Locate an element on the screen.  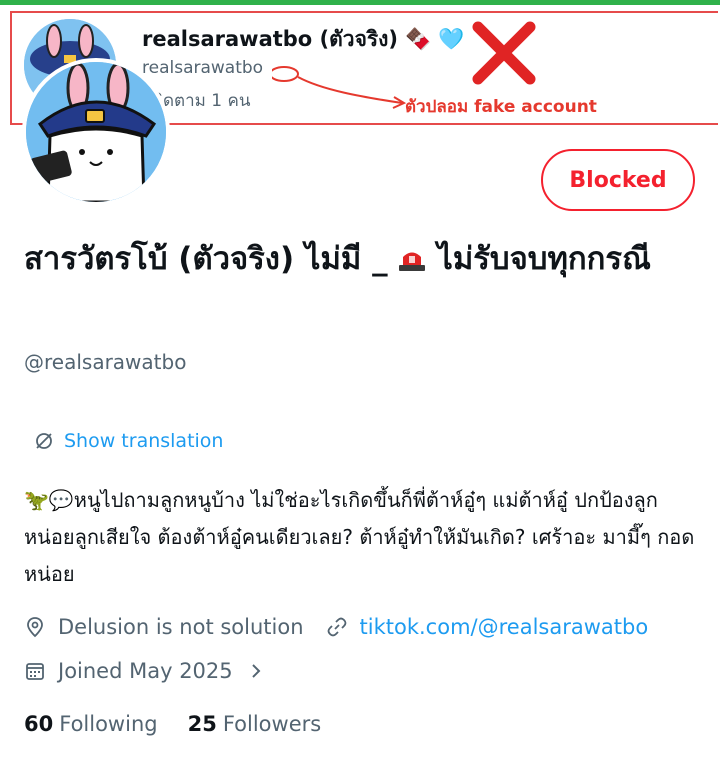
show-translation-link: Show translation is located at coordinates (128, 441).